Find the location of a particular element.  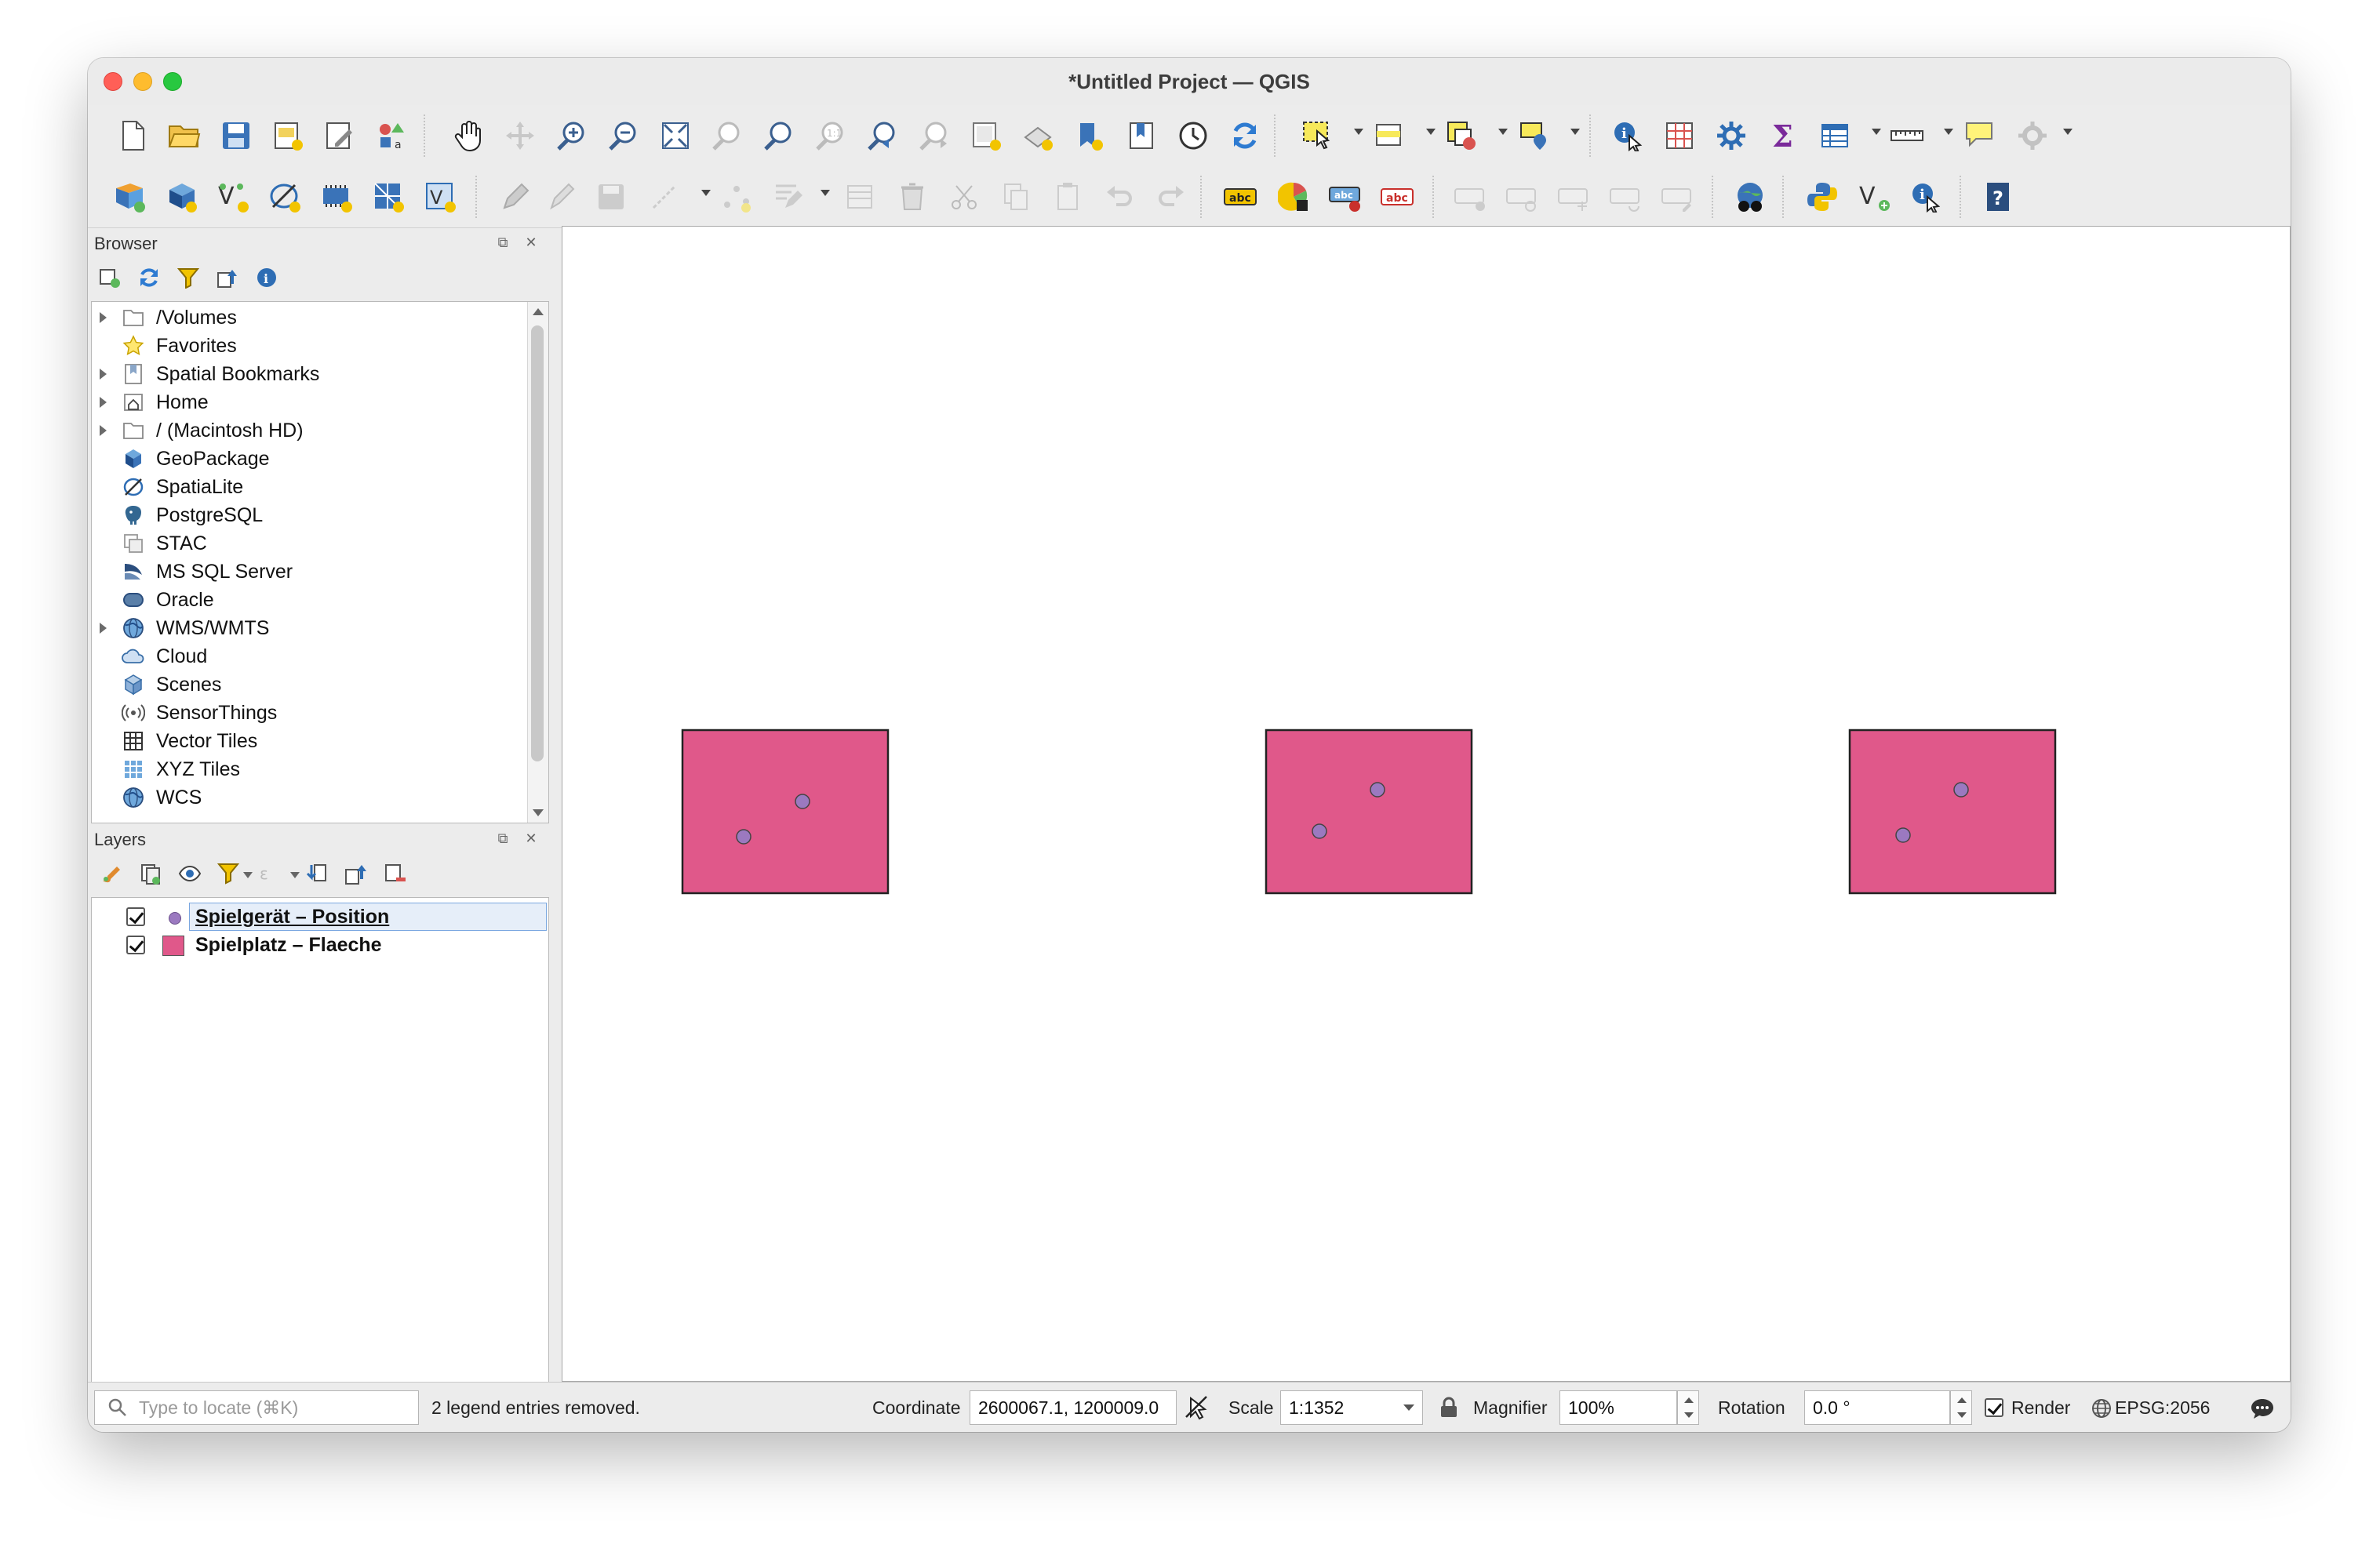

browser-item: STAC is located at coordinates (311, 544).